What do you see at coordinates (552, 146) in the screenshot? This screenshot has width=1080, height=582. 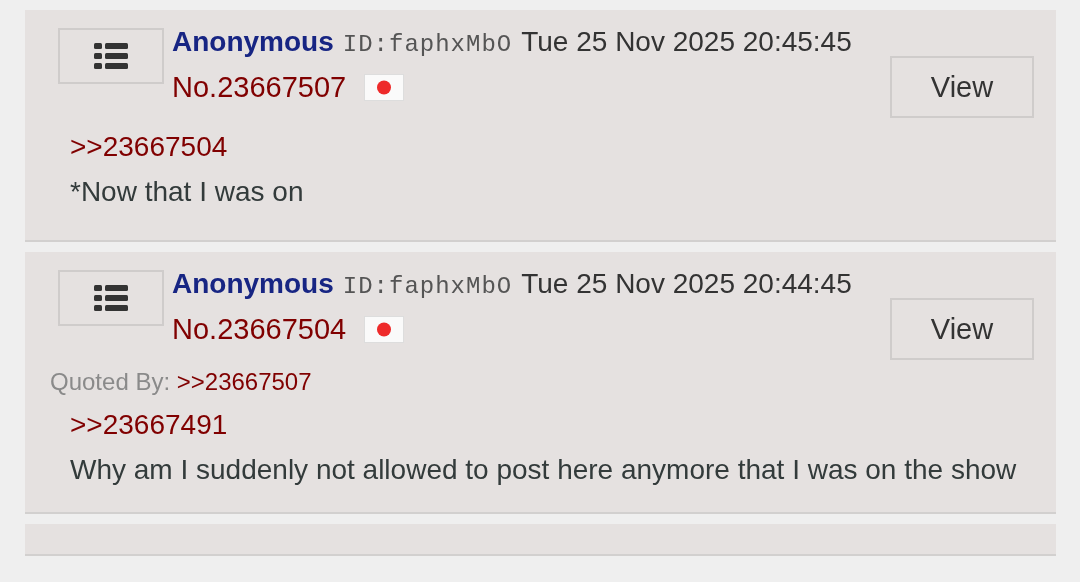 I see `quote-link: >>23667504` at bounding box center [552, 146].